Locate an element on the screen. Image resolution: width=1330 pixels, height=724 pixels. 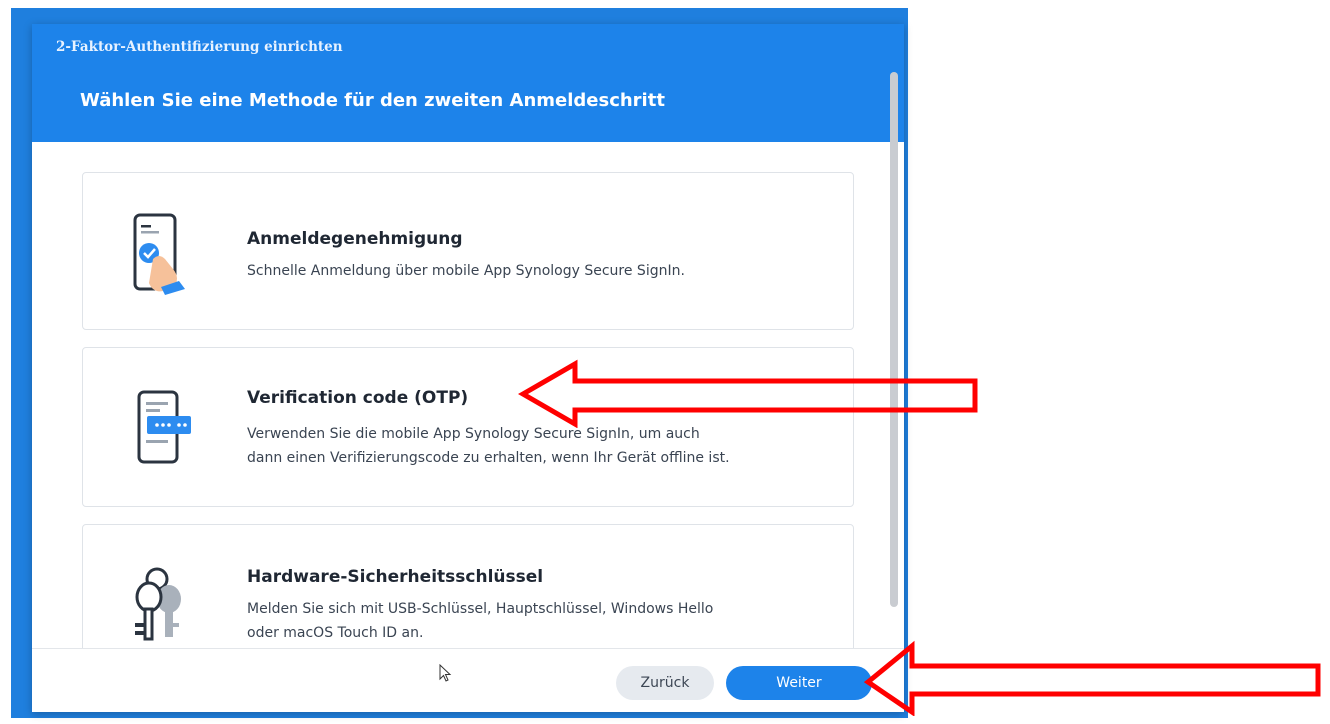
phone-otp-icon is located at coordinates (162, 430).